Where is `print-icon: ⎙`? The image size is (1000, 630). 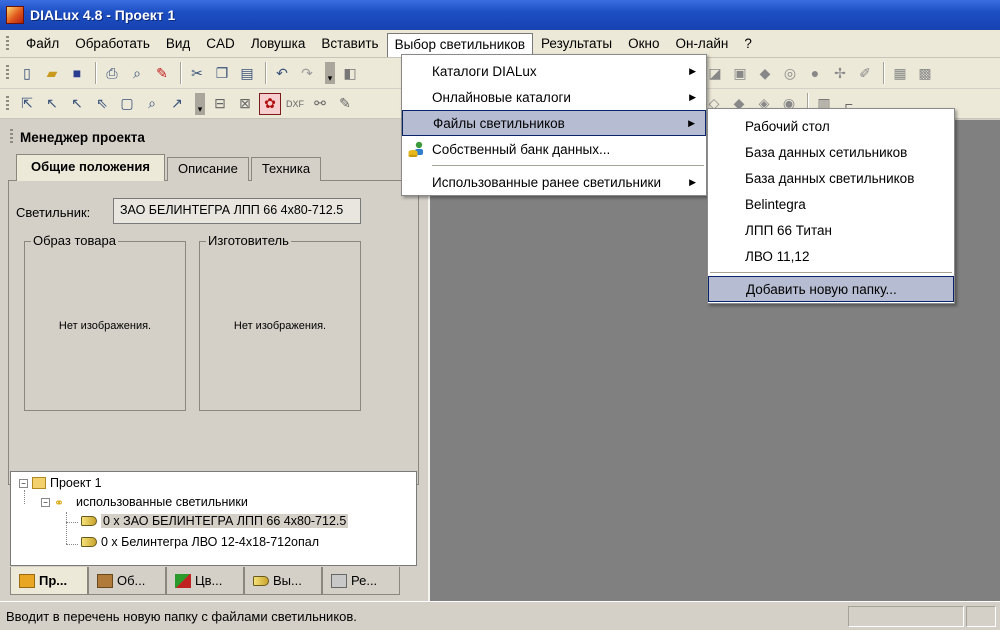
print-icon: ⎙ is located at coordinates (112, 73).